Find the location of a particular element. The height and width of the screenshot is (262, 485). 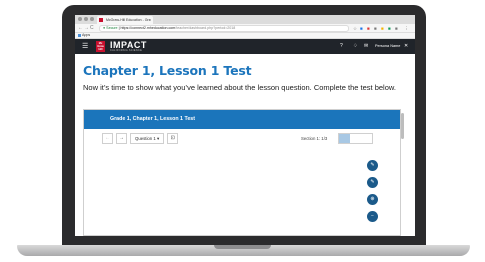

pencil-icon: ✎ is located at coordinates (372, 165).